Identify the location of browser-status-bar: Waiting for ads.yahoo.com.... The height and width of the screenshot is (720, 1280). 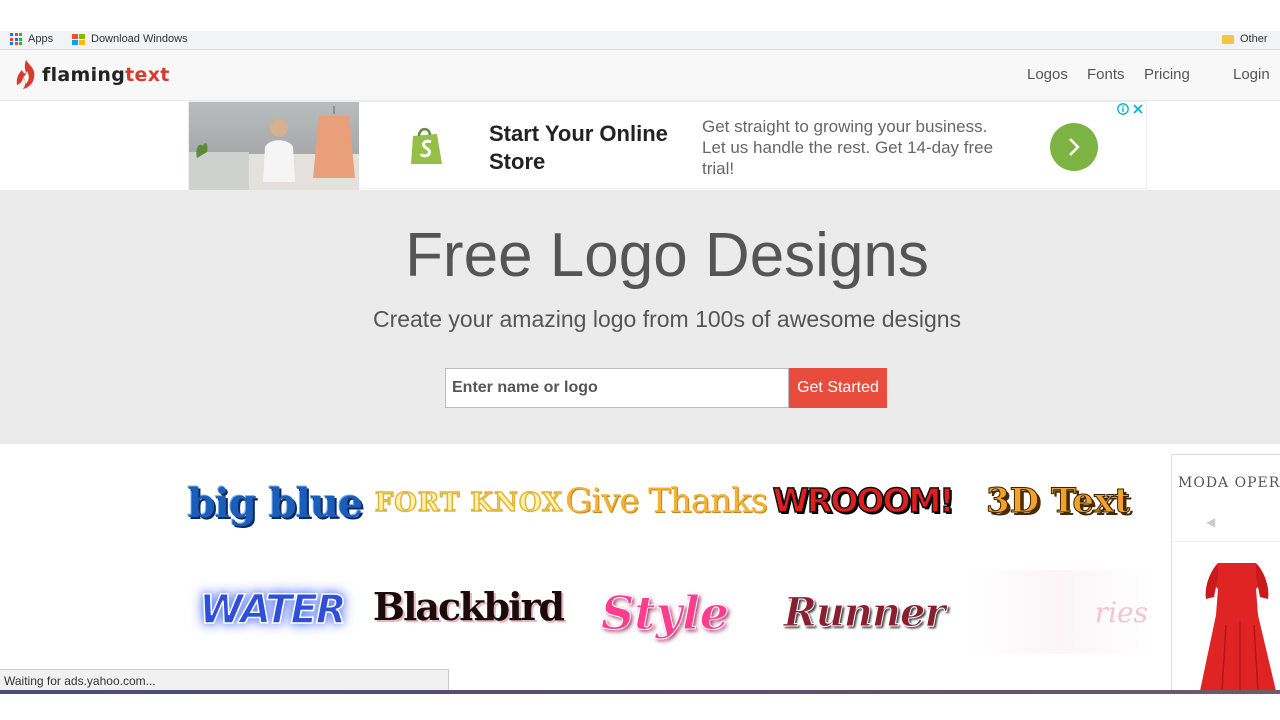
(224, 680).